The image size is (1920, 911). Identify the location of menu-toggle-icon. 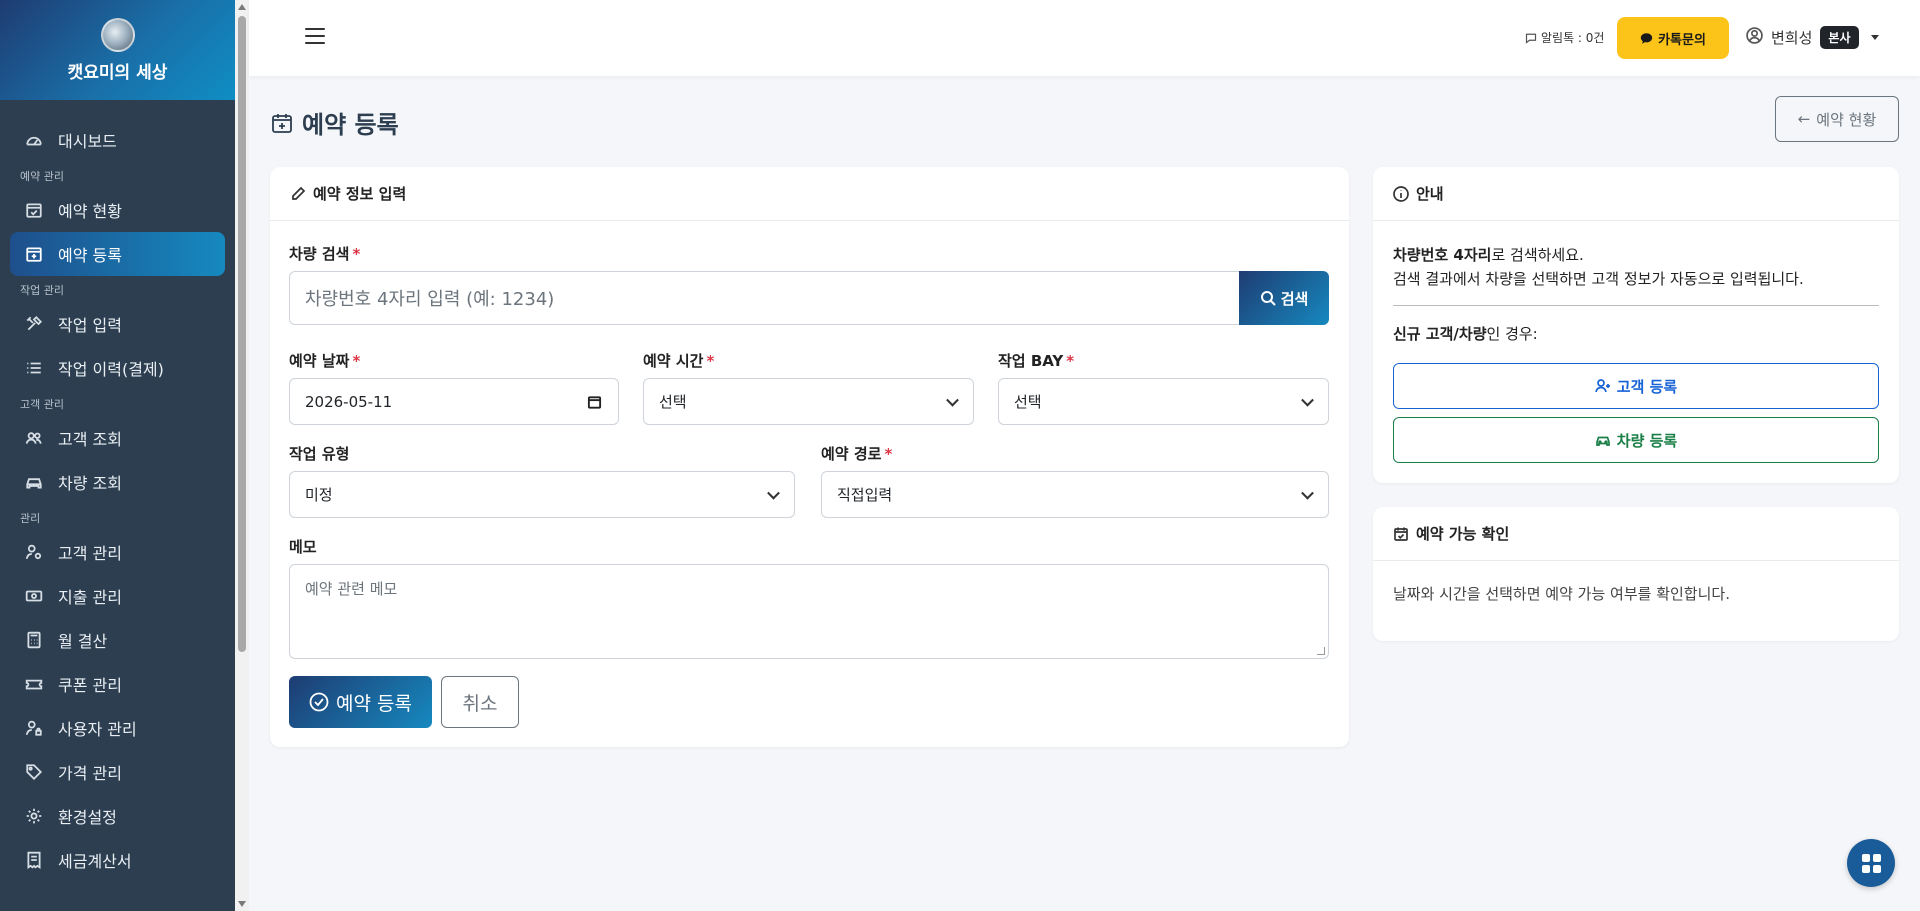
(315, 36).